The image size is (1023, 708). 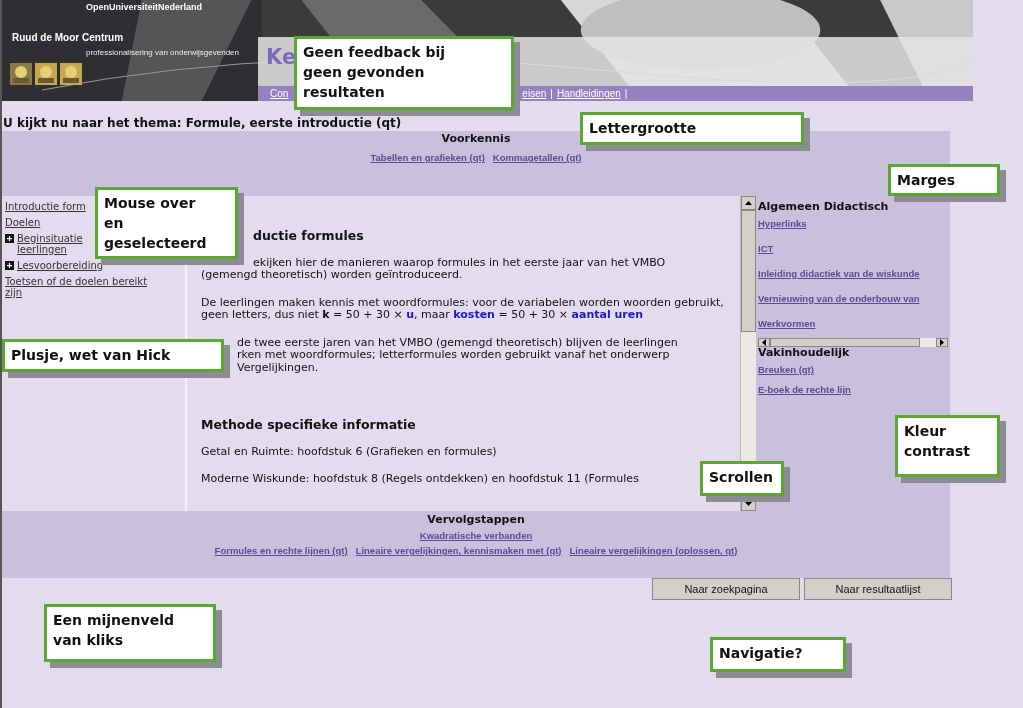 What do you see at coordinates (537, 157) in the screenshot?
I see `topic-link: Kommagetallen (qt)` at bounding box center [537, 157].